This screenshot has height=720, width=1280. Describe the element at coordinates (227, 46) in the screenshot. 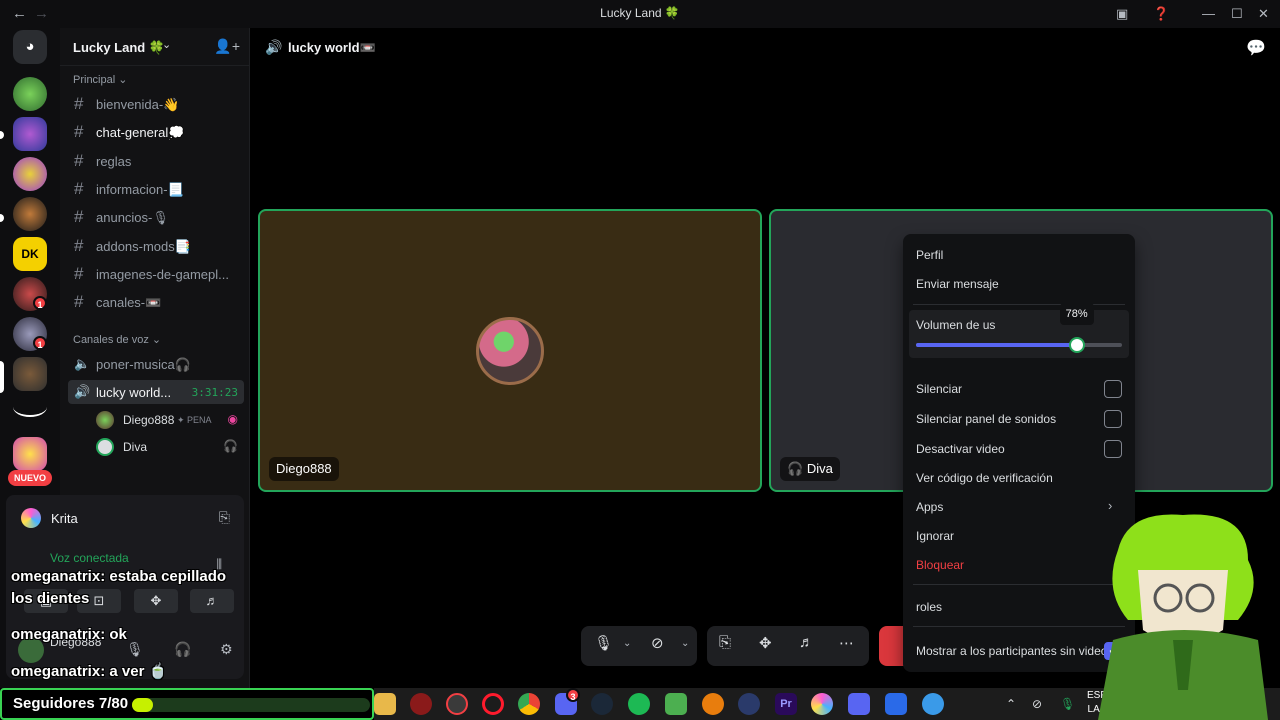

I see `invite-people-icon: 👤+` at that location.